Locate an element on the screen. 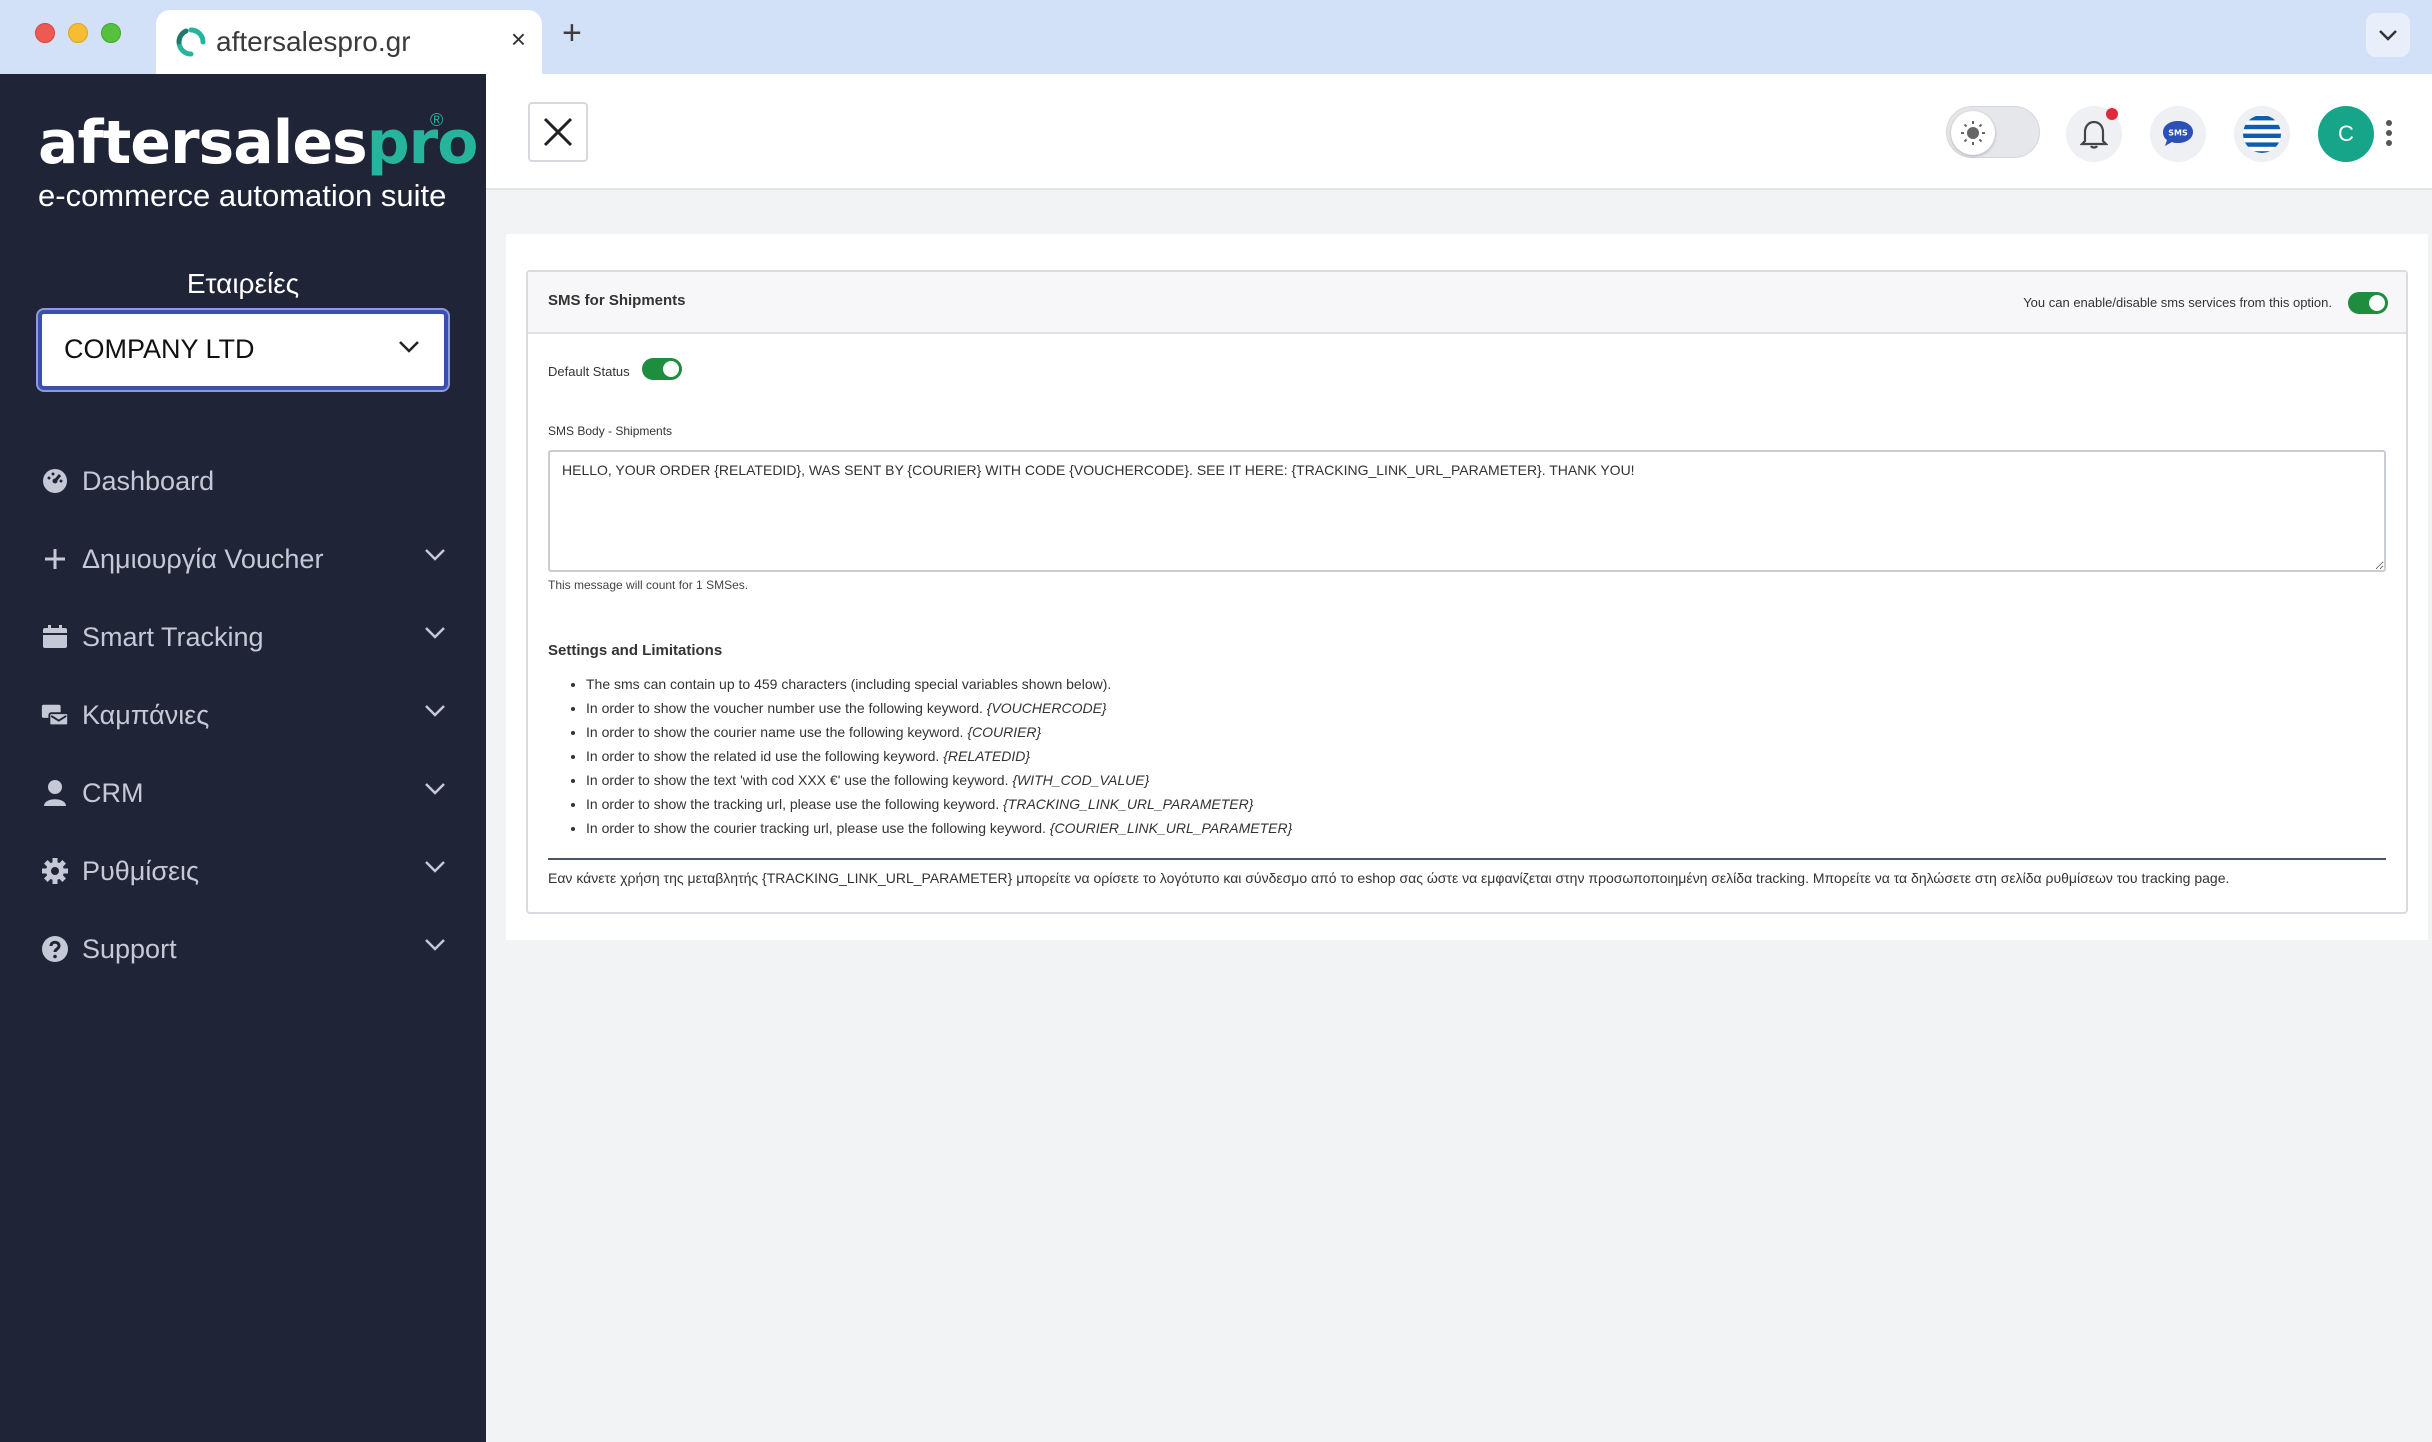 Image resolution: width=2432 pixels, height=1442 pixels. sms-service-toggle is located at coordinates (2368, 303).